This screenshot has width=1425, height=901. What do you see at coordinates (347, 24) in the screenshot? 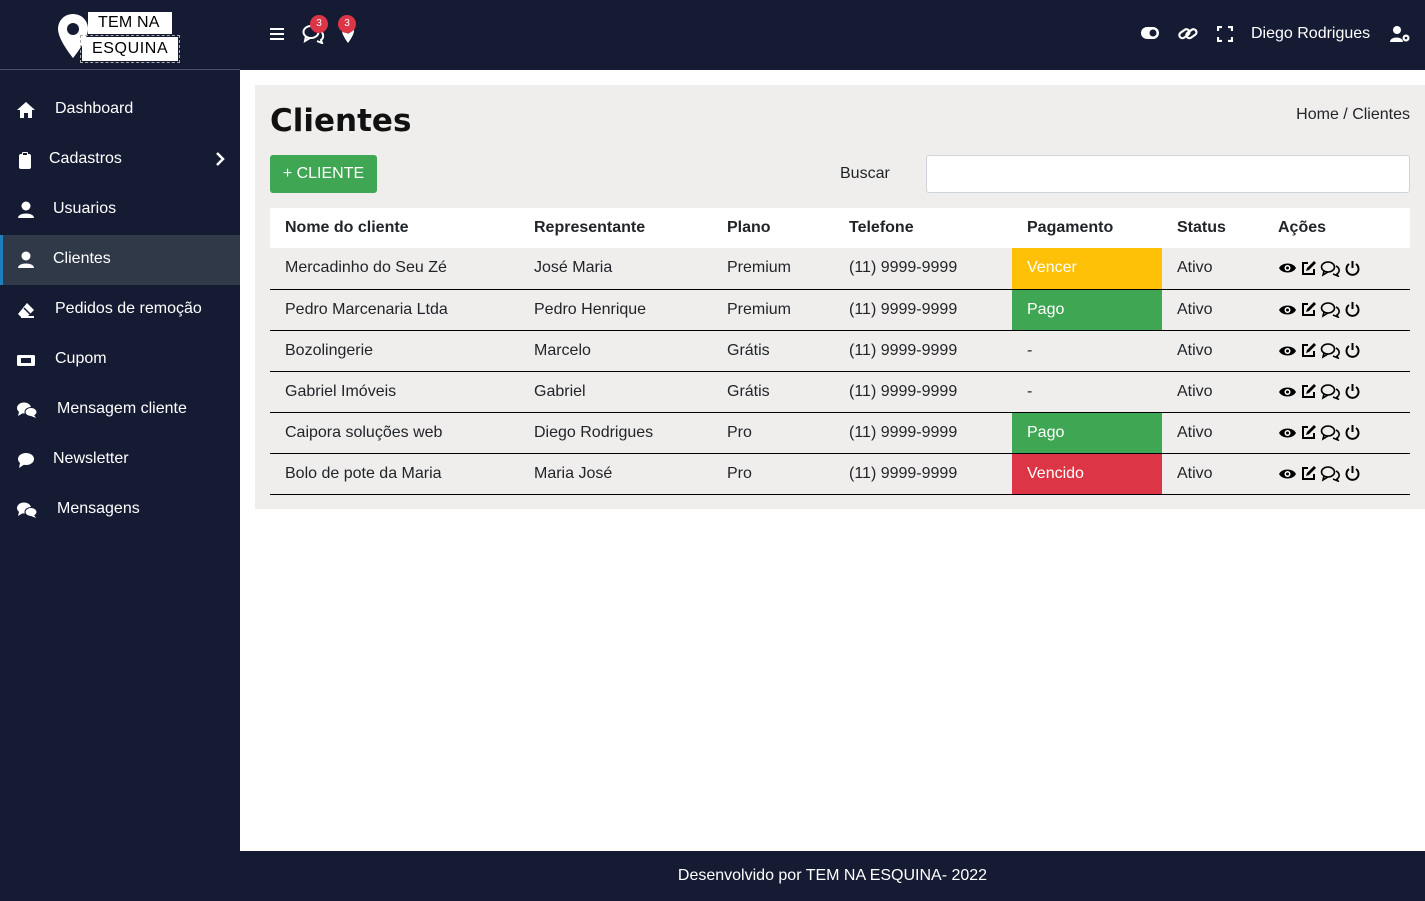
I see `location-badge: 3` at bounding box center [347, 24].